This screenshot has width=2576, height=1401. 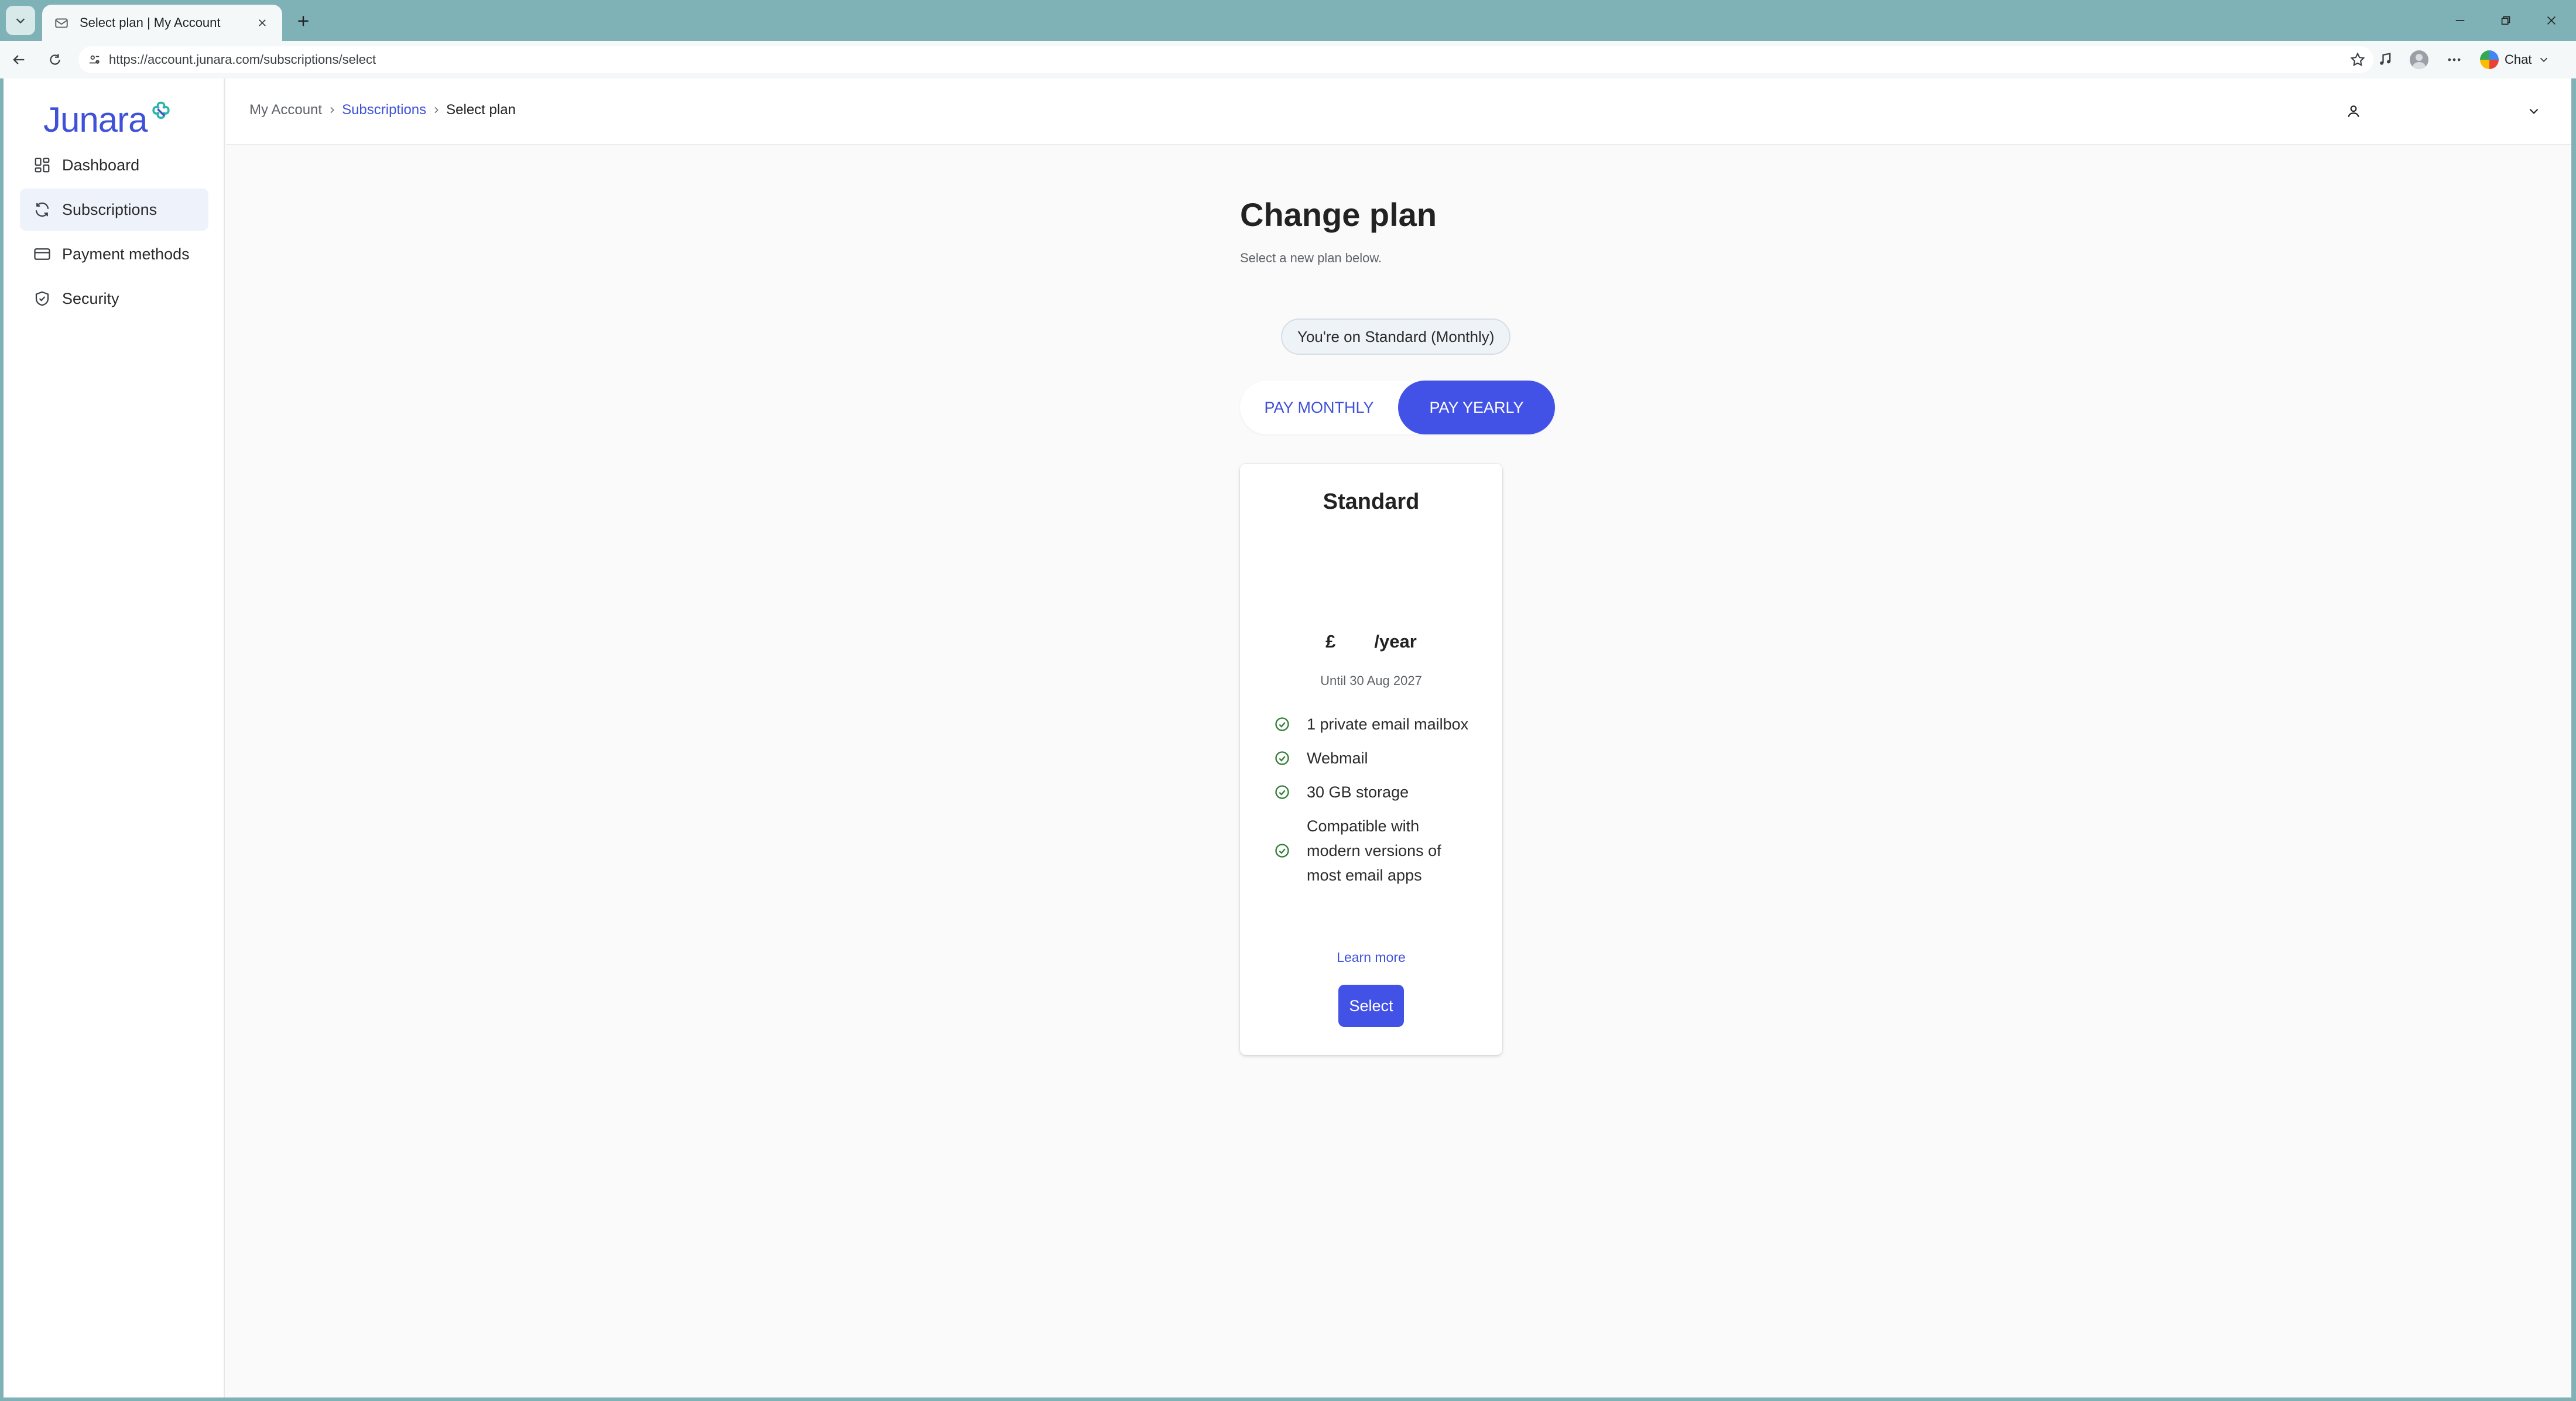 What do you see at coordinates (1395, 641) in the screenshot?
I see `price-period: /year` at bounding box center [1395, 641].